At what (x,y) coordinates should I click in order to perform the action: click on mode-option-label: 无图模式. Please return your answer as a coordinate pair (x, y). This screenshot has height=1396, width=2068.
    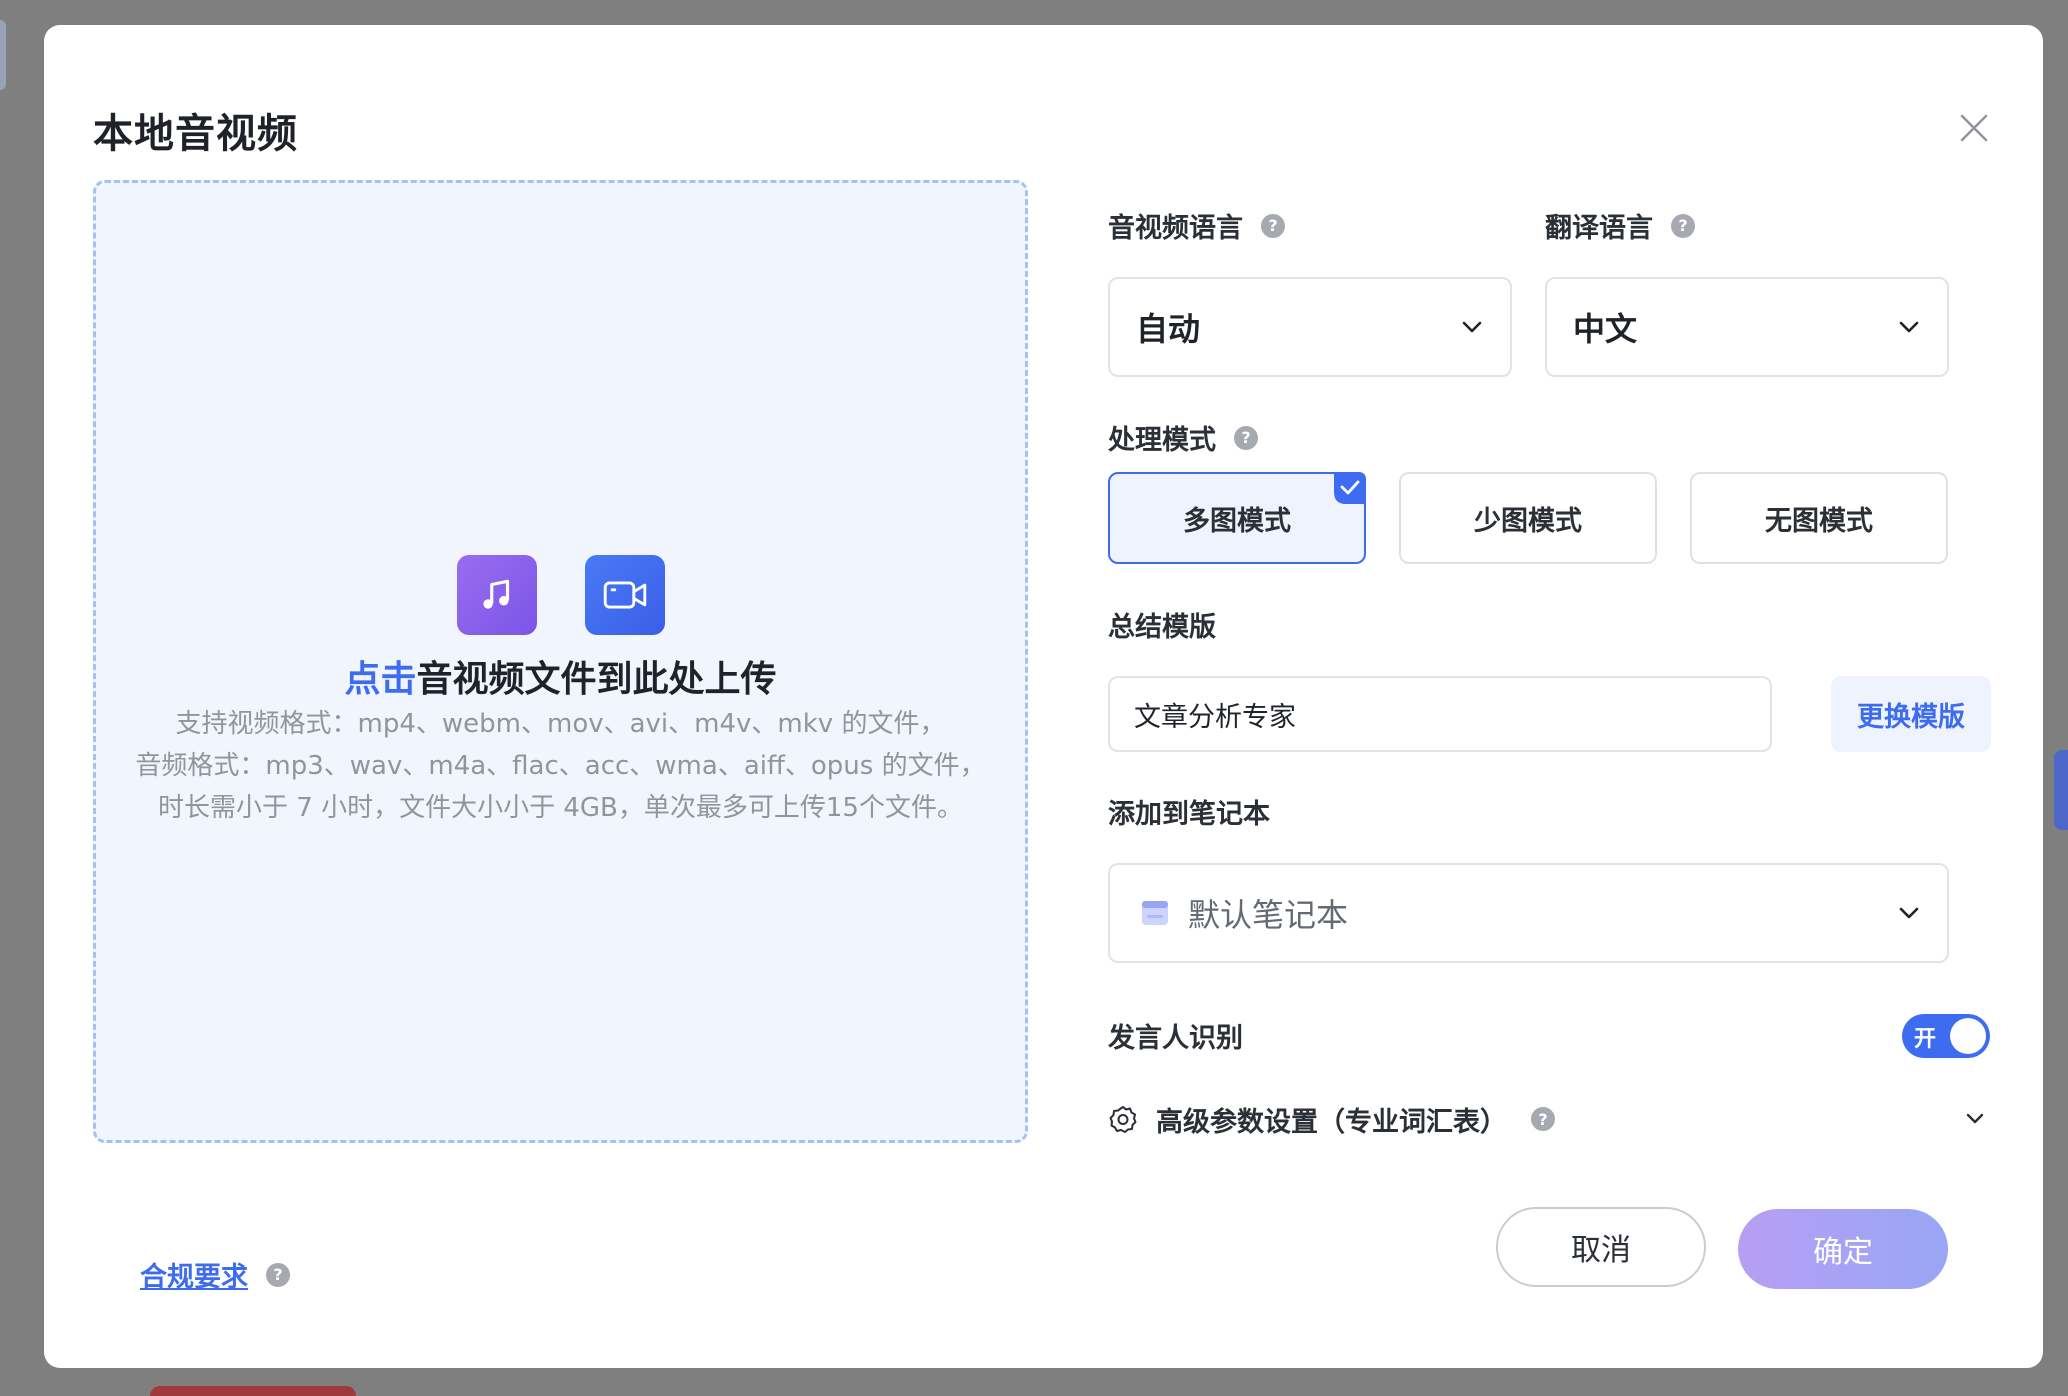
    Looking at the image, I should click on (1819, 521).